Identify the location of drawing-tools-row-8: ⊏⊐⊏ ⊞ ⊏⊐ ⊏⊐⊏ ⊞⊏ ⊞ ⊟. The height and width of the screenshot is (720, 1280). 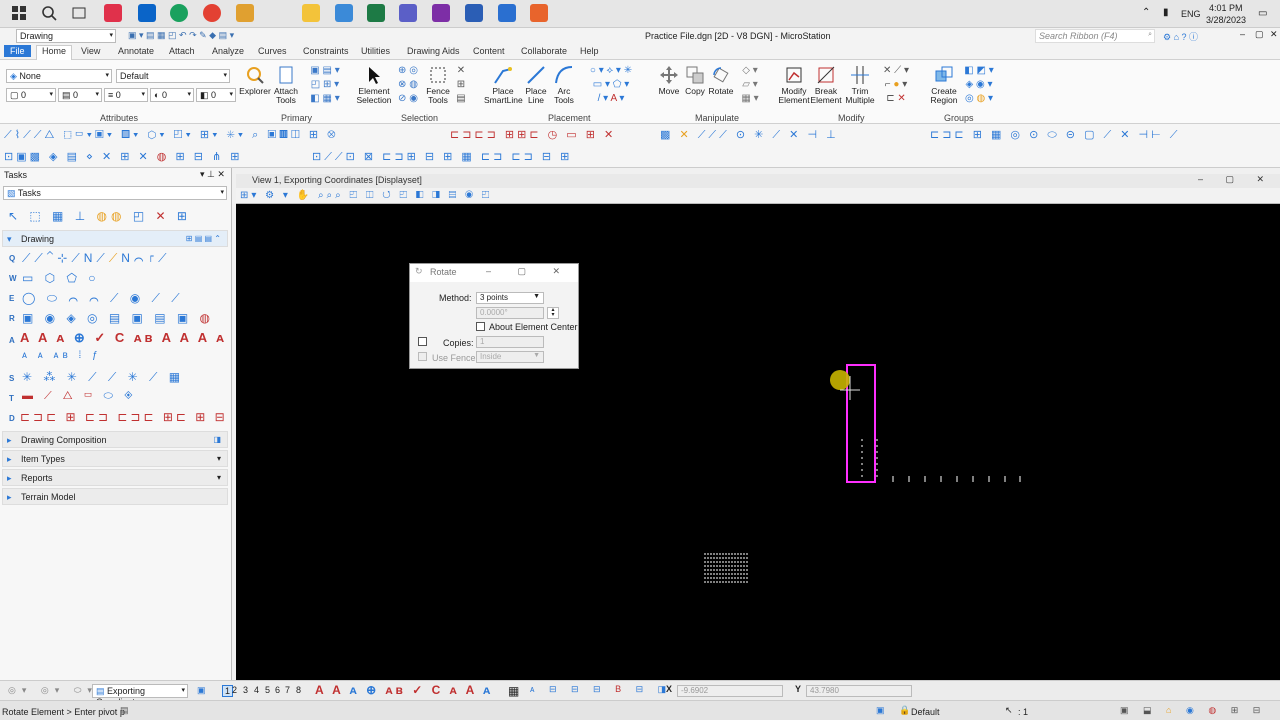
(124, 417).